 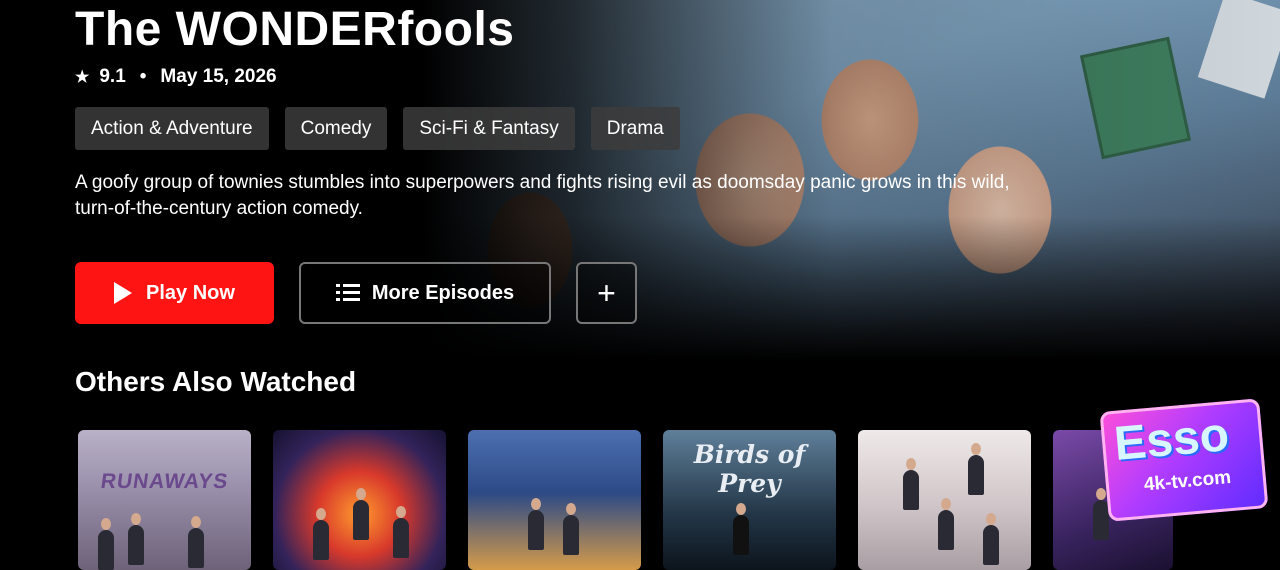 I want to click on more-episodes-label: More Episodes, so click(x=443, y=292).